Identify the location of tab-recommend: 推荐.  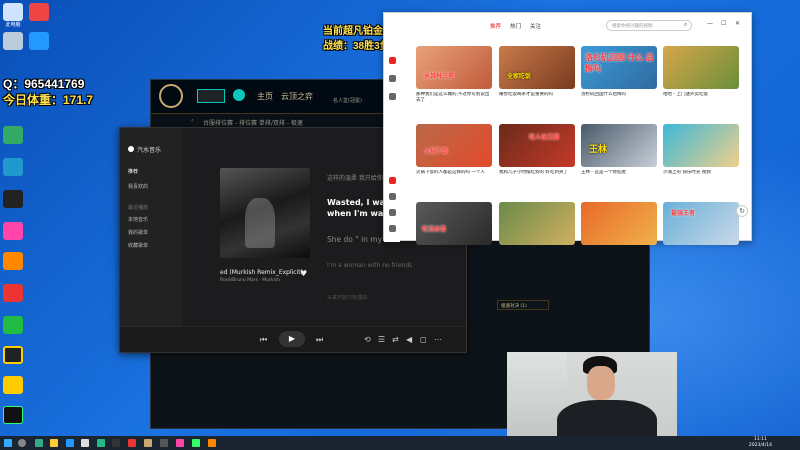
(495, 26).